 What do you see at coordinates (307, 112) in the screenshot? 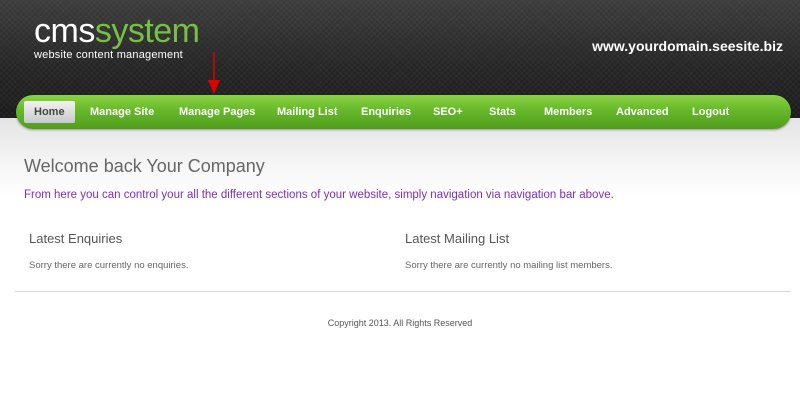
I see `nav-mailing-list: Mailing List` at bounding box center [307, 112].